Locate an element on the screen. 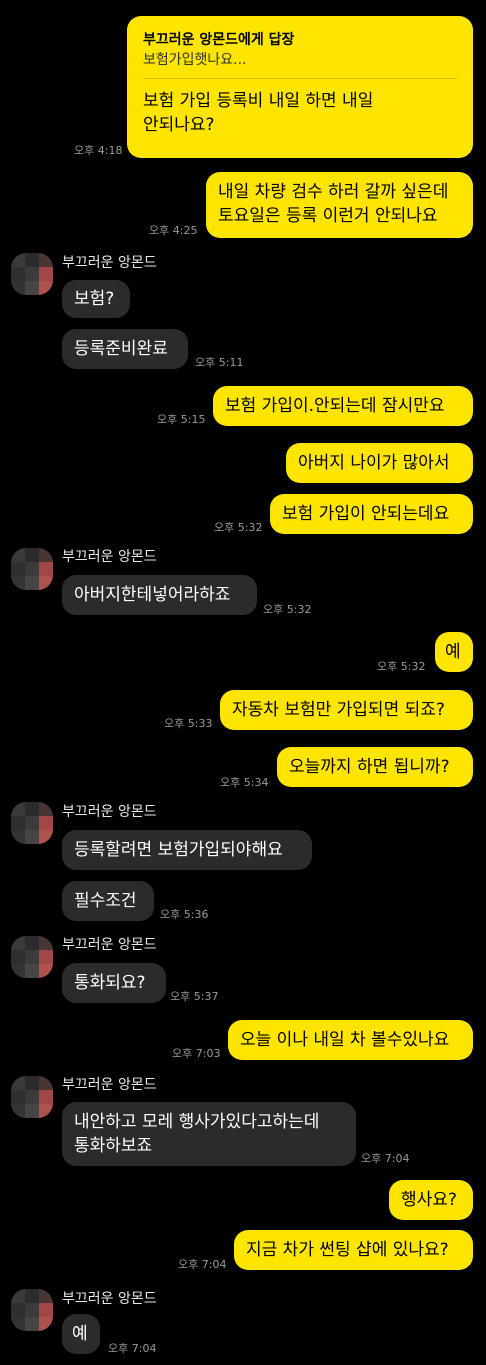  message-text: 보험 가입 등록비 내일 하면 내일 is located at coordinates (258, 101).